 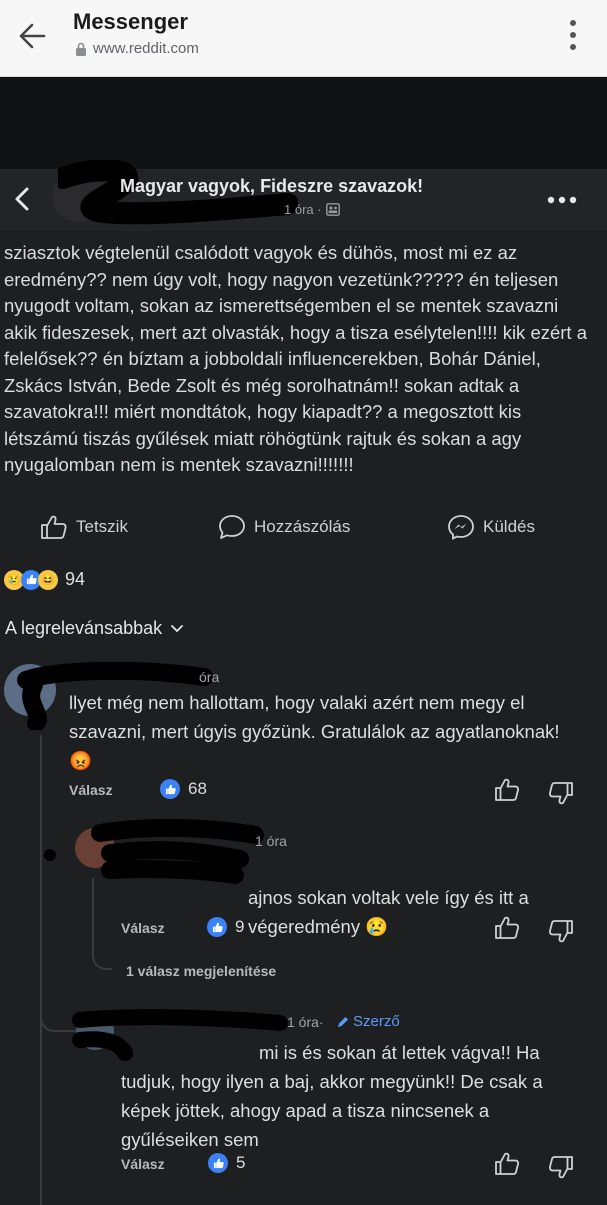 What do you see at coordinates (303, 38) in the screenshot?
I see `browser-toolbar: Messenger www.reddit.com` at bounding box center [303, 38].